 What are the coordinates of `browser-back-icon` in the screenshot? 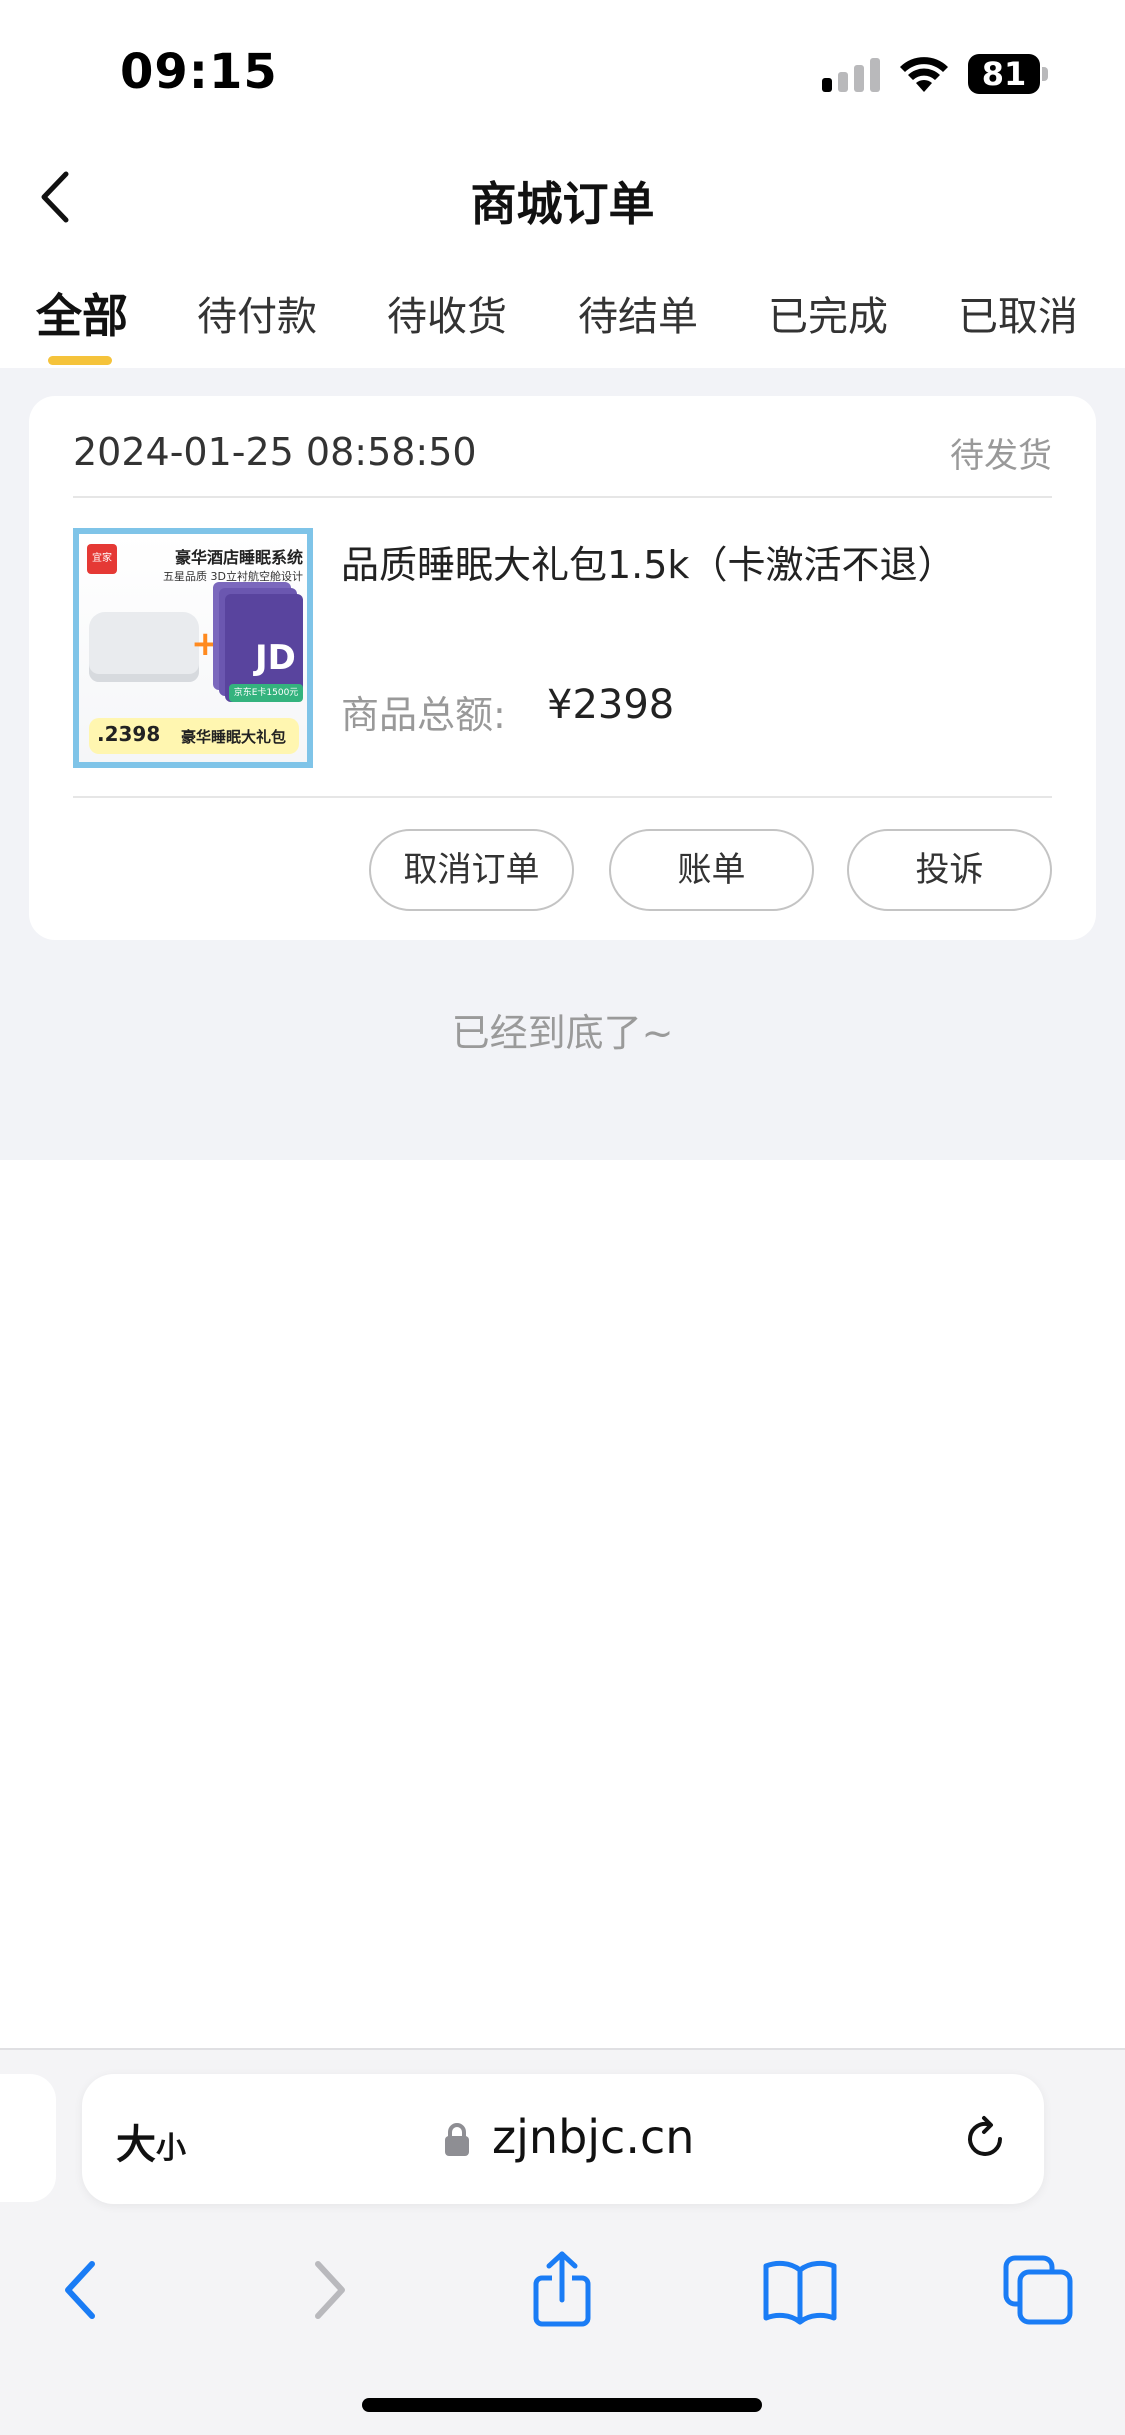 It's located at (84, 2290).